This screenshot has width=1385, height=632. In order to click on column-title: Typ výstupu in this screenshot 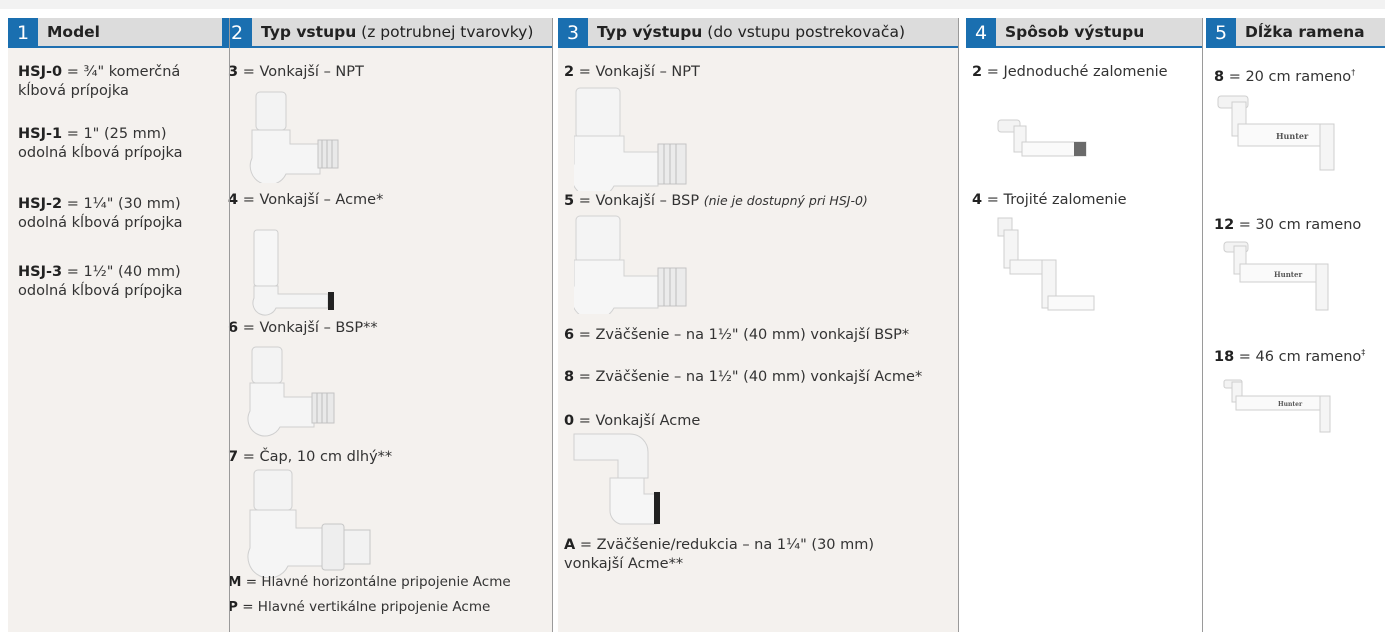, I will do `click(650, 32)`.